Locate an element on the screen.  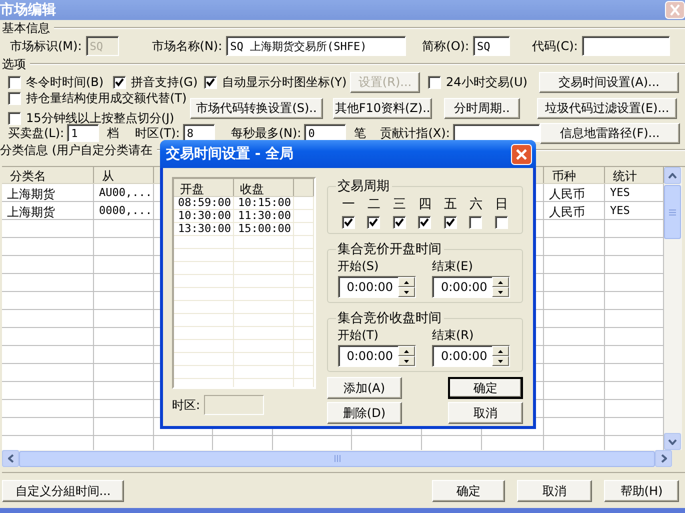
scroll-down-button is located at coordinates (672, 441).